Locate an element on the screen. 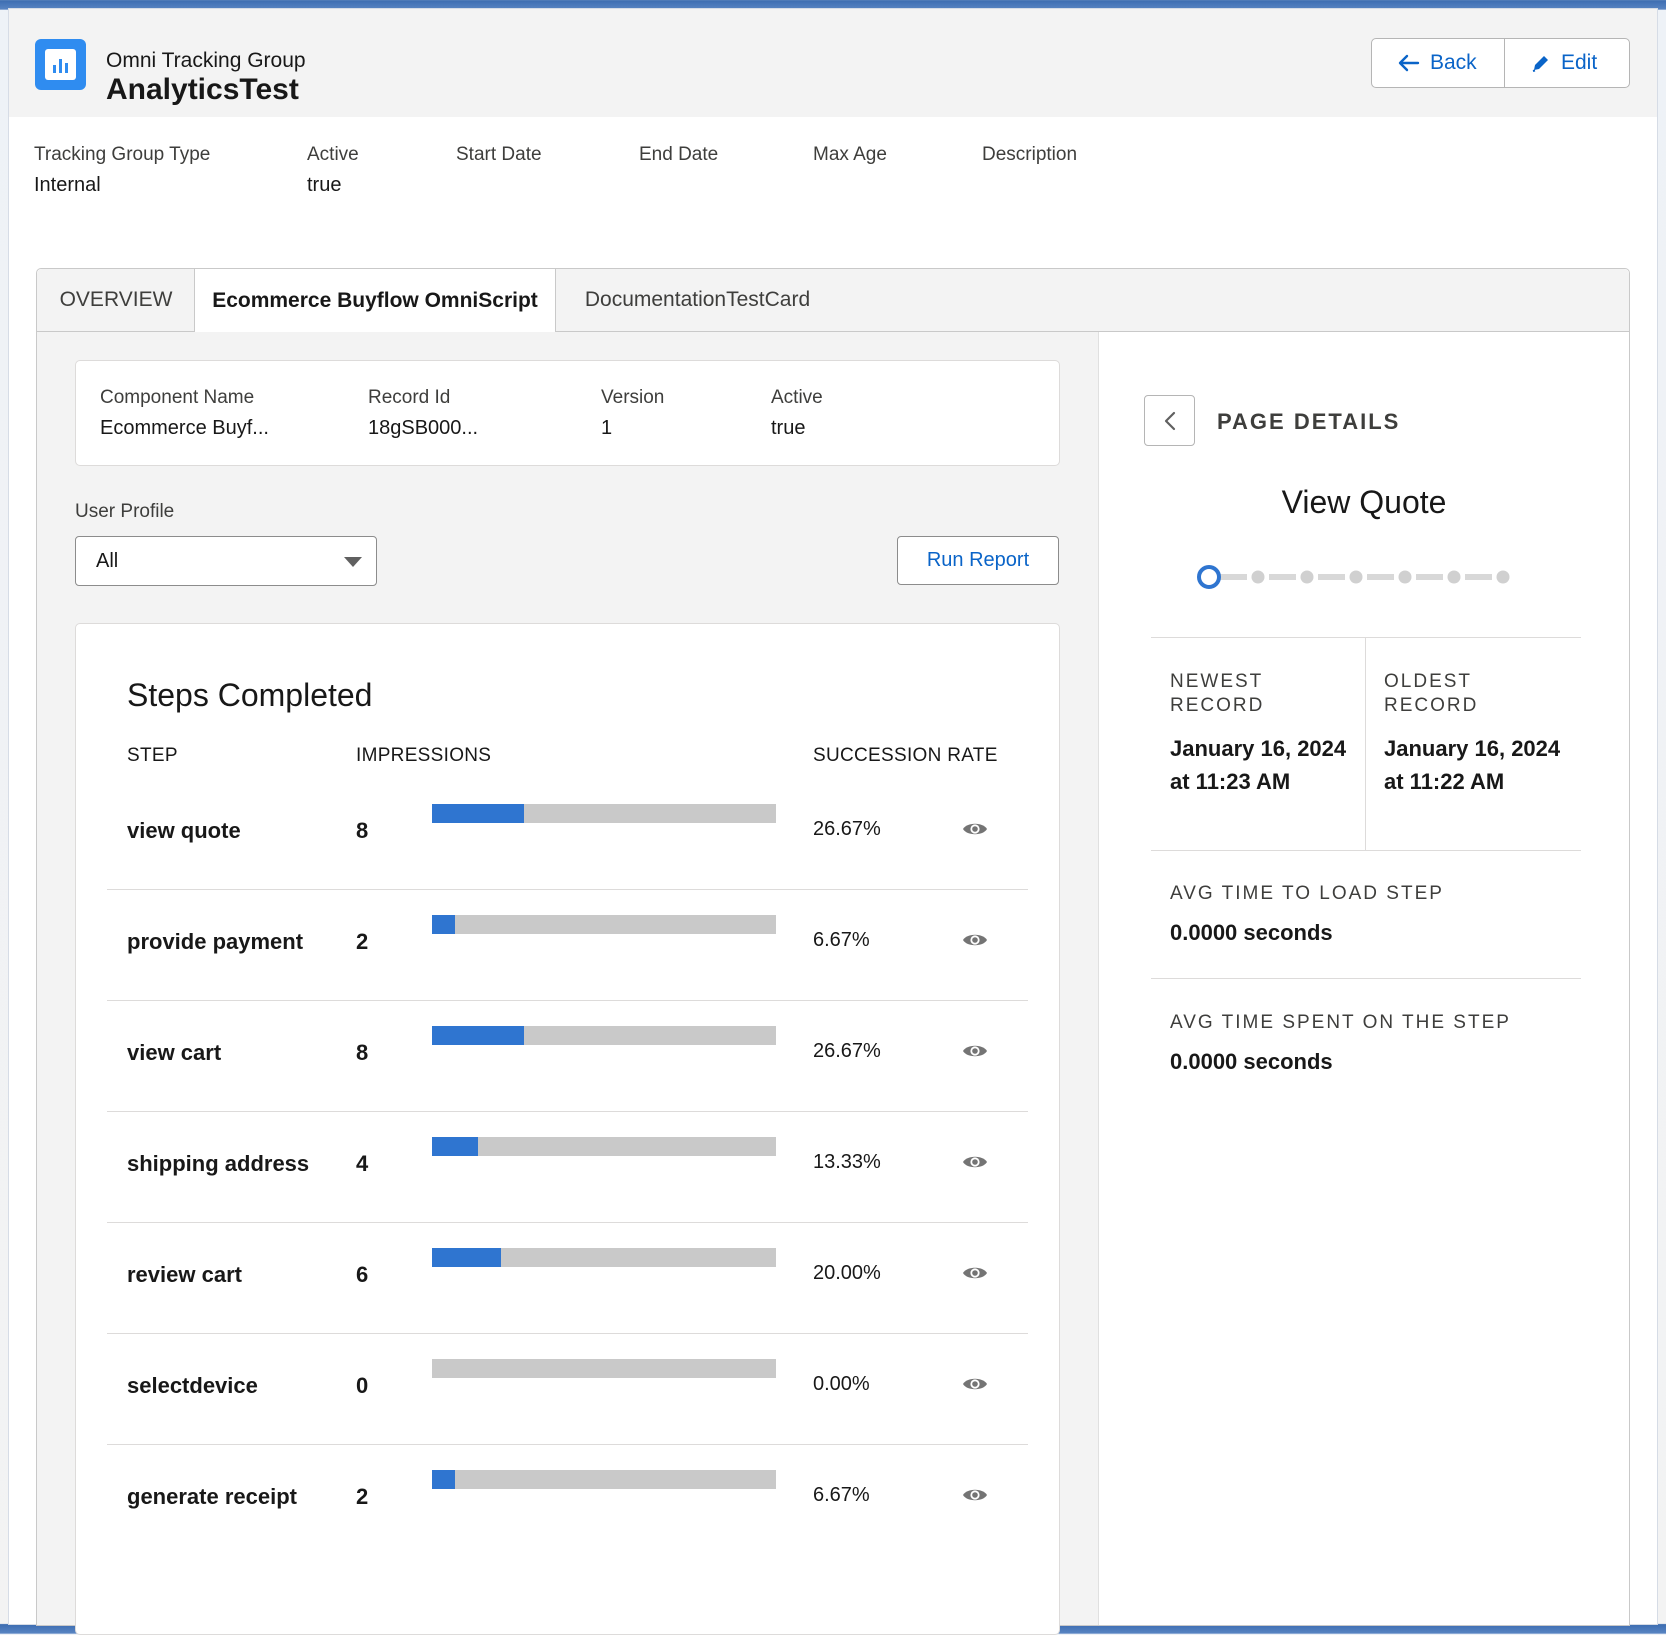 The height and width of the screenshot is (1635, 1666). step-rate: 0.00% is located at coordinates (841, 1384).